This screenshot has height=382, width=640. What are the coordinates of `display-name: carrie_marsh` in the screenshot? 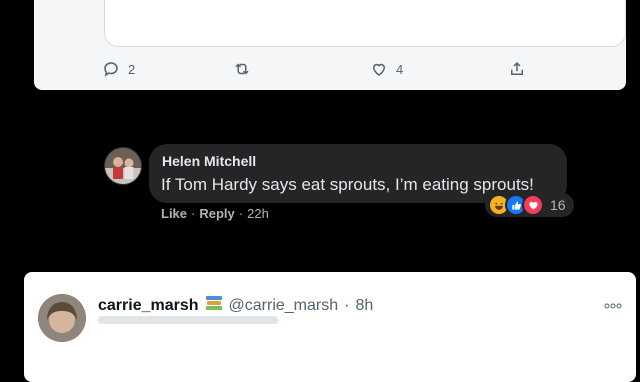 It's located at (148, 306).